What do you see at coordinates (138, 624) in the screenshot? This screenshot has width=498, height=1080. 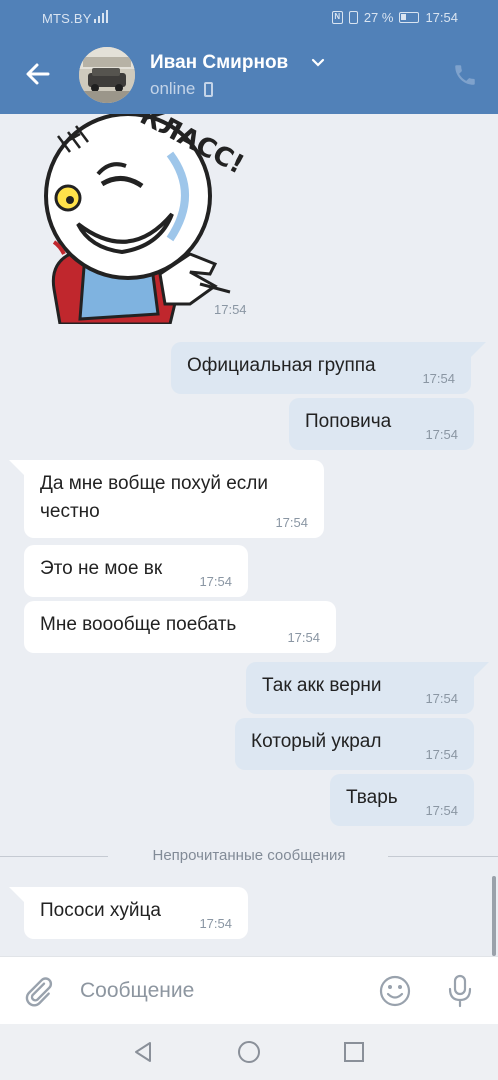 I see `message-text: Мне воообще поебать` at bounding box center [138, 624].